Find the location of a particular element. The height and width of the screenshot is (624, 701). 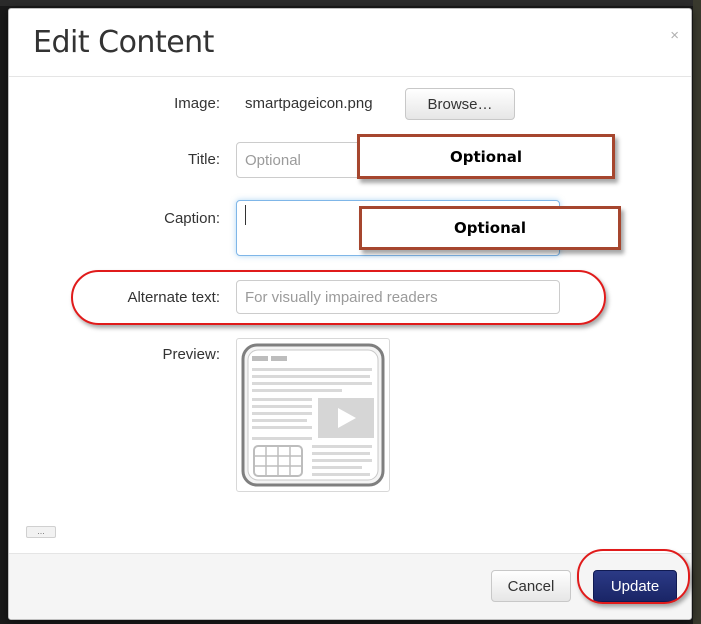

dialog-header: Edit Content × is located at coordinates (350, 43).